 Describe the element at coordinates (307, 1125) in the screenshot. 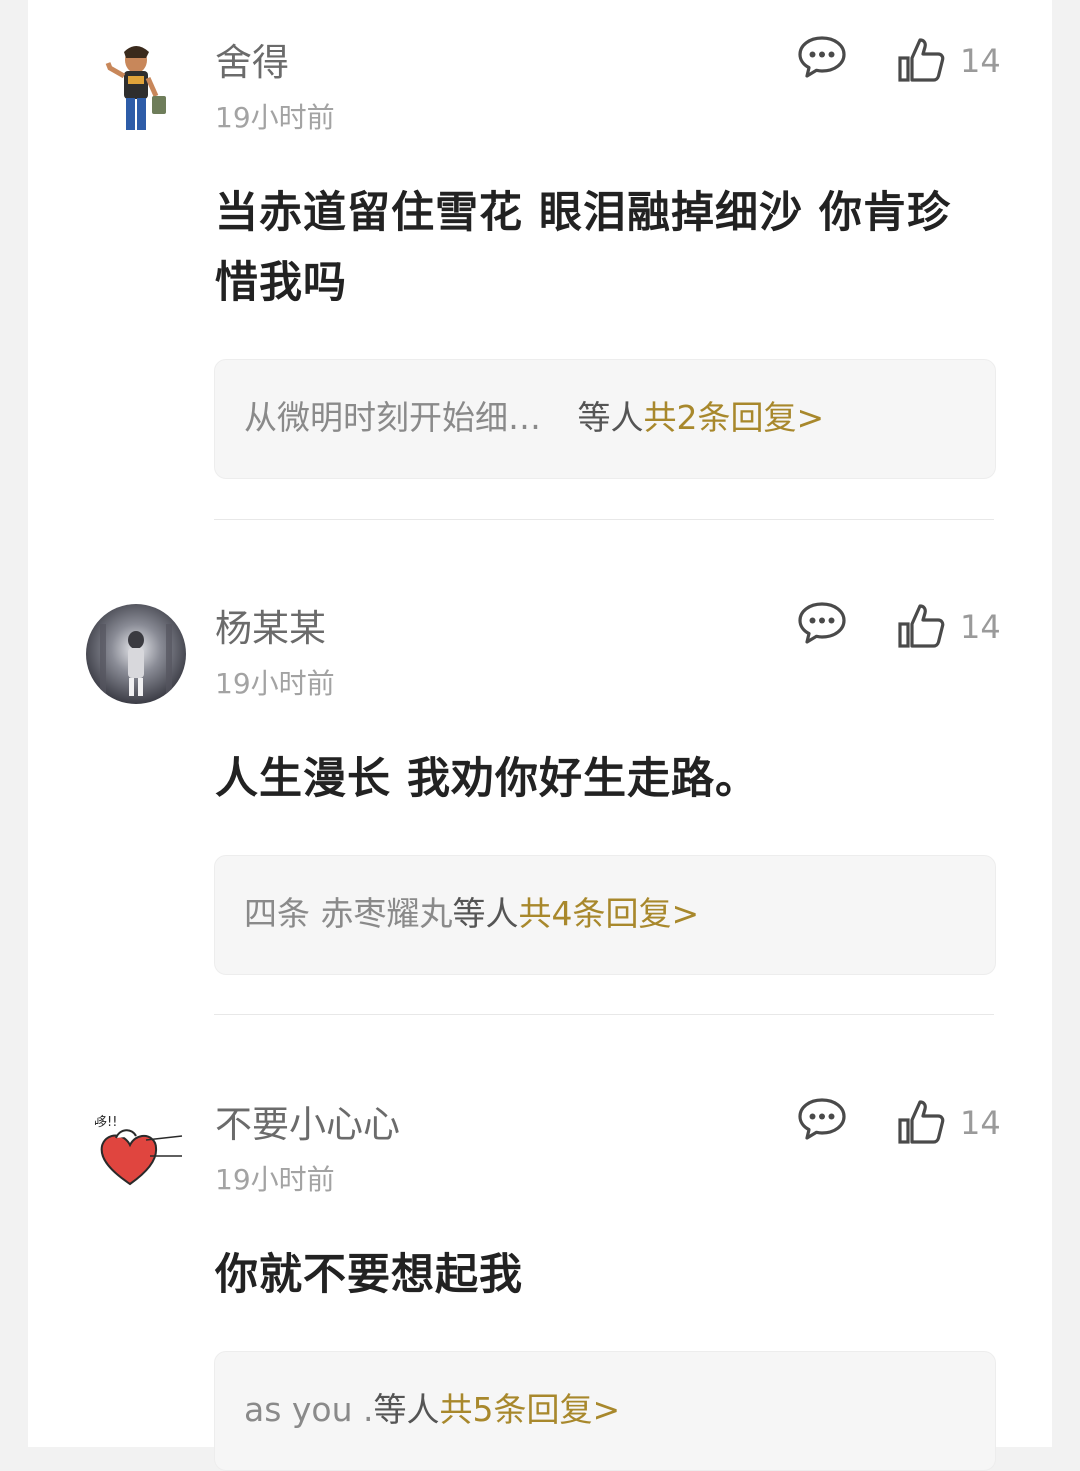

I see `username: 不要小心心` at that location.